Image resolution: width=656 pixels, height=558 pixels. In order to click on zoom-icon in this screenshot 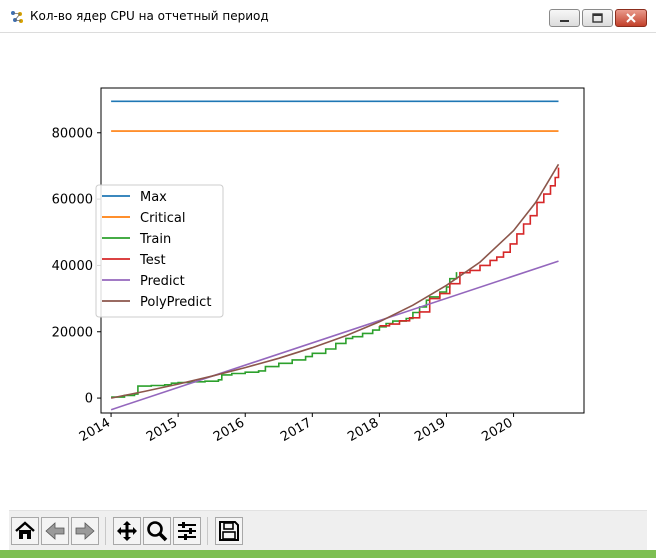, I will do `click(157, 531)`.